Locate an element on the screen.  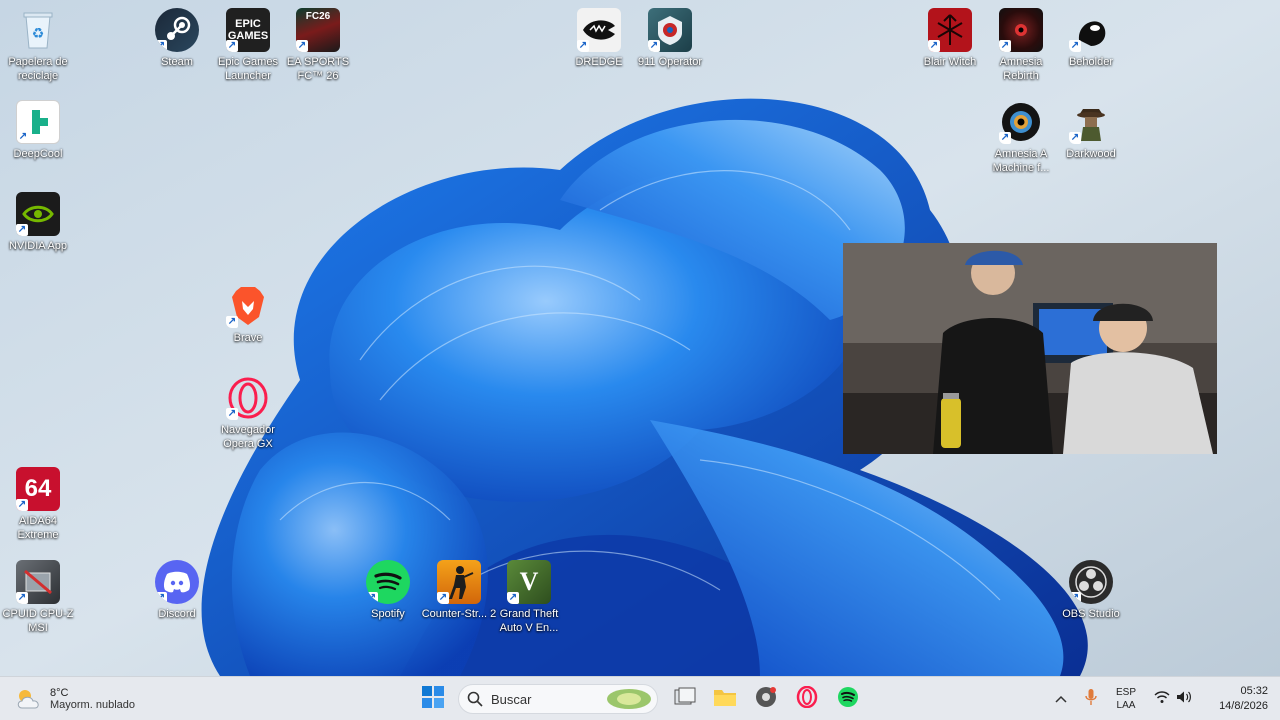
aida64-icon: 64 ↗ is located at coordinates (38, 489).